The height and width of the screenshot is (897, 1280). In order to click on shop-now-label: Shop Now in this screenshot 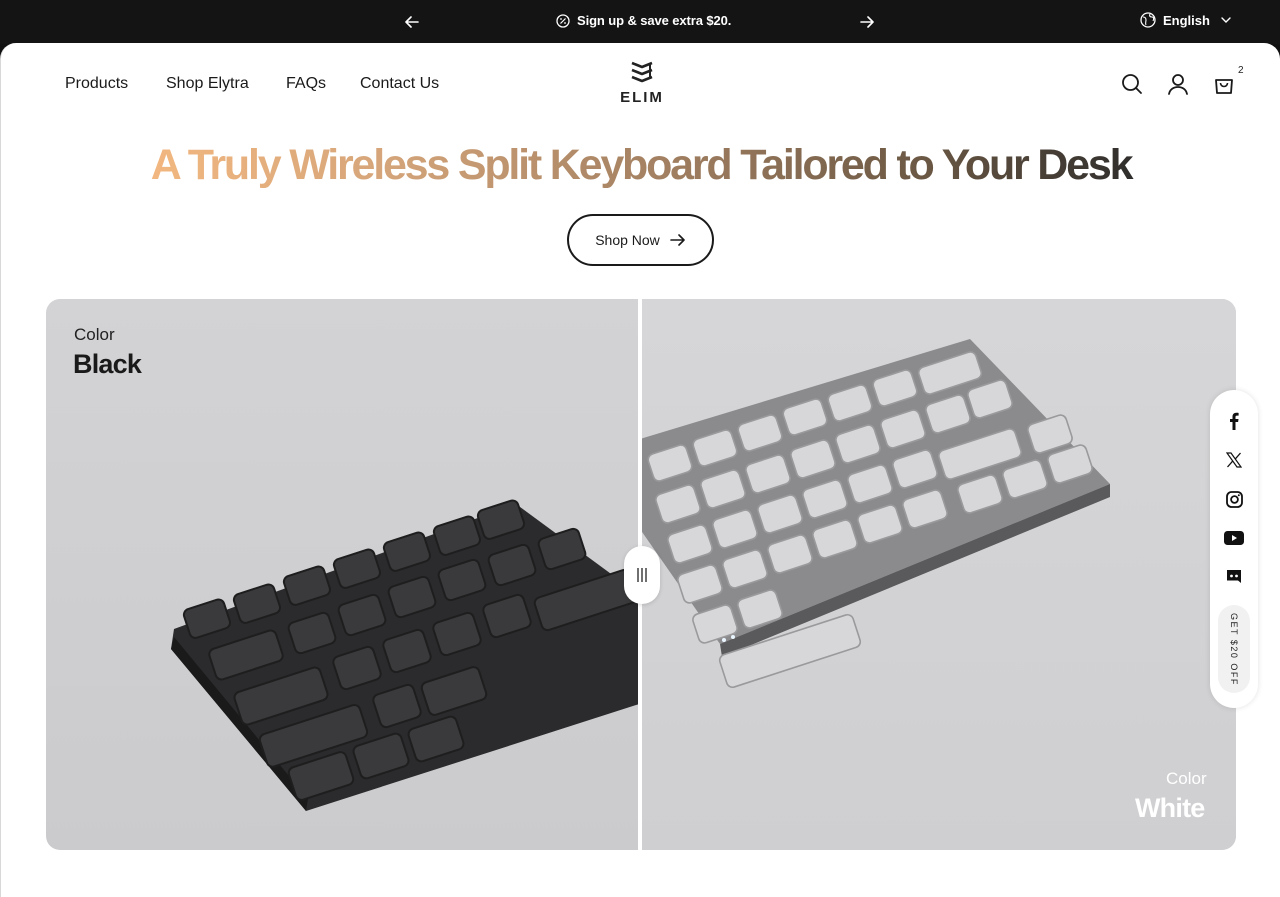, I will do `click(627, 240)`.